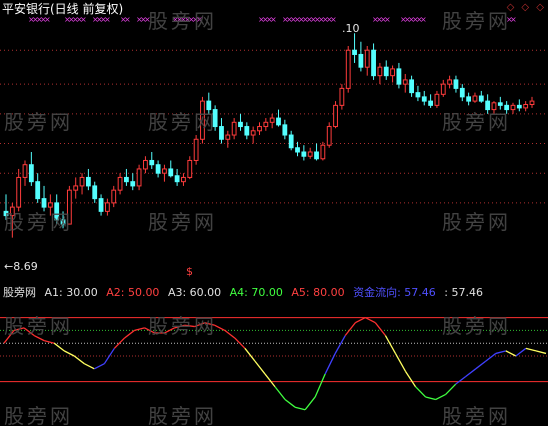 The width and height of the screenshot is (548, 426). Describe the element at coordinates (71, 292) in the screenshot. I see `legend-a1: A1: 30.00` at that location.